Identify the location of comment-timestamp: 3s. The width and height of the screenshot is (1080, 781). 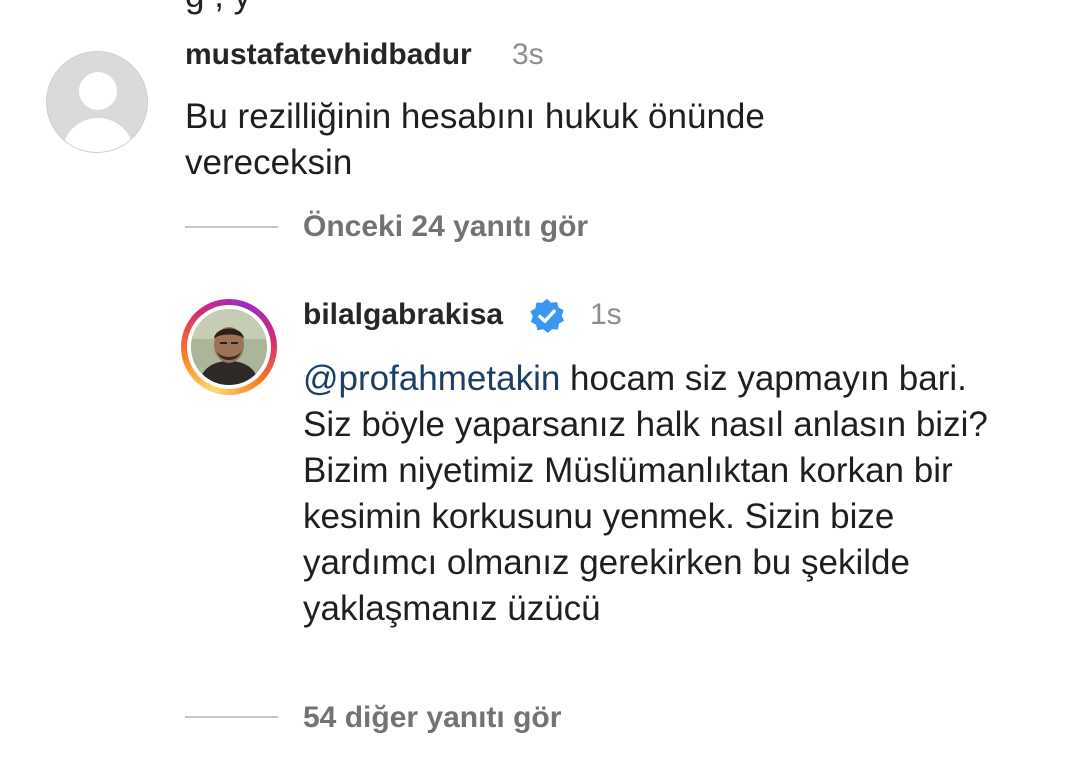
(528, 54).